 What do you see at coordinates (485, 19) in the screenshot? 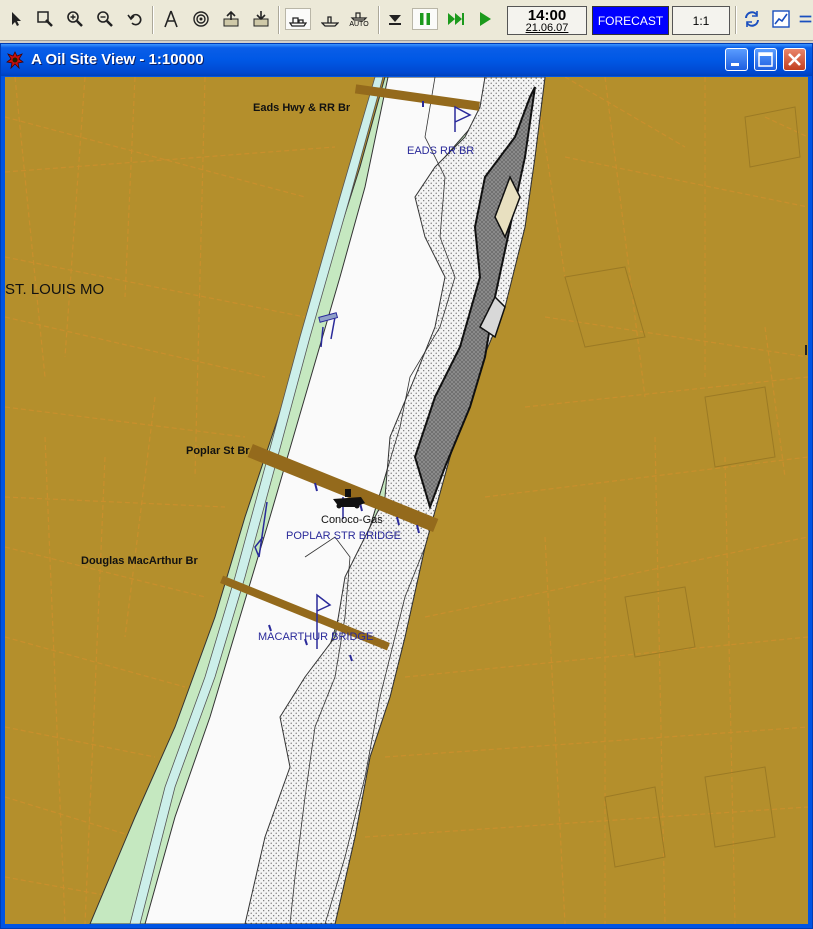
I see `play-icon` at bounding box center [485, 19].